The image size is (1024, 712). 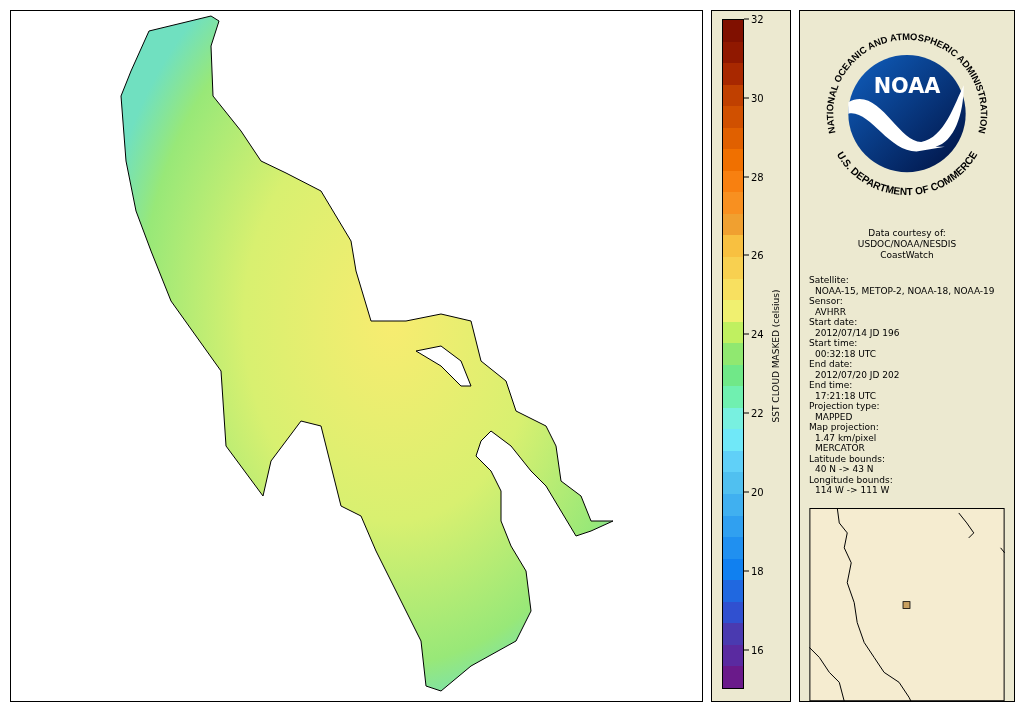 What do you see at coordinates (852, 490) in the screenshot?
I see `metadata-value: 114 W -> 111 W` at bounding box center [852, 490].